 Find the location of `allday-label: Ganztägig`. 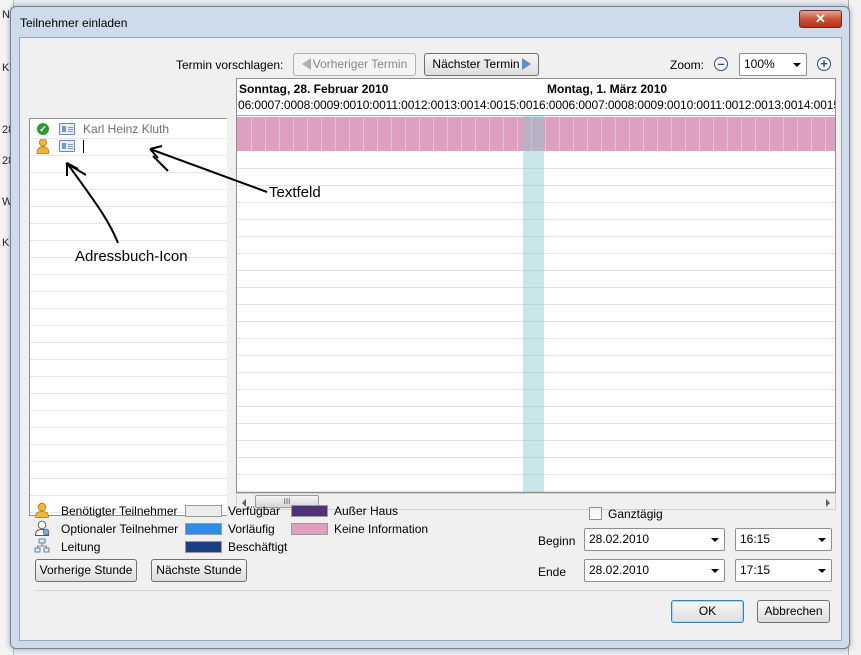

allday-label: Ganztägig is located at coordinates (635, 514).